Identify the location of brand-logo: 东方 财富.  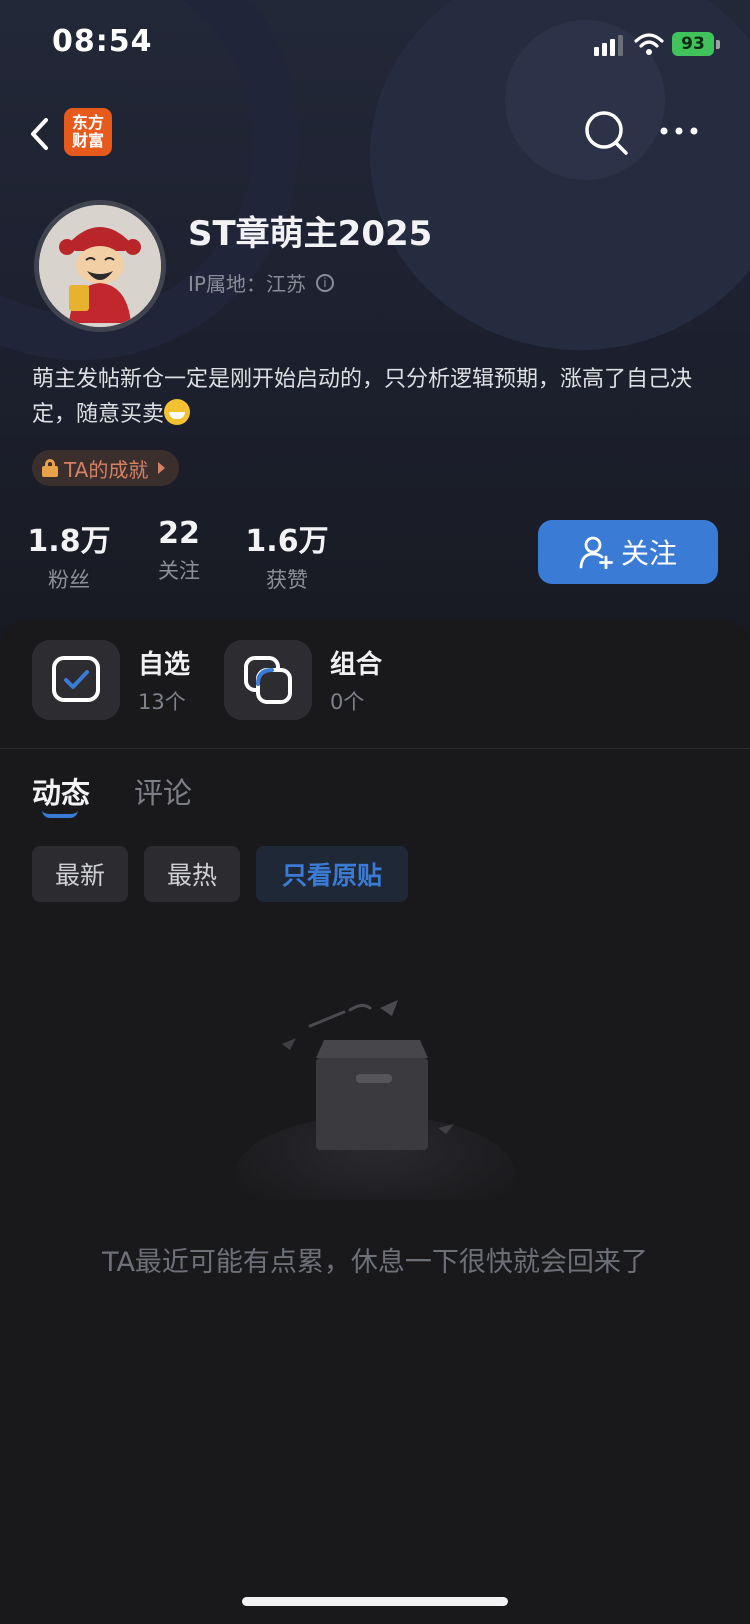
(88, 132).